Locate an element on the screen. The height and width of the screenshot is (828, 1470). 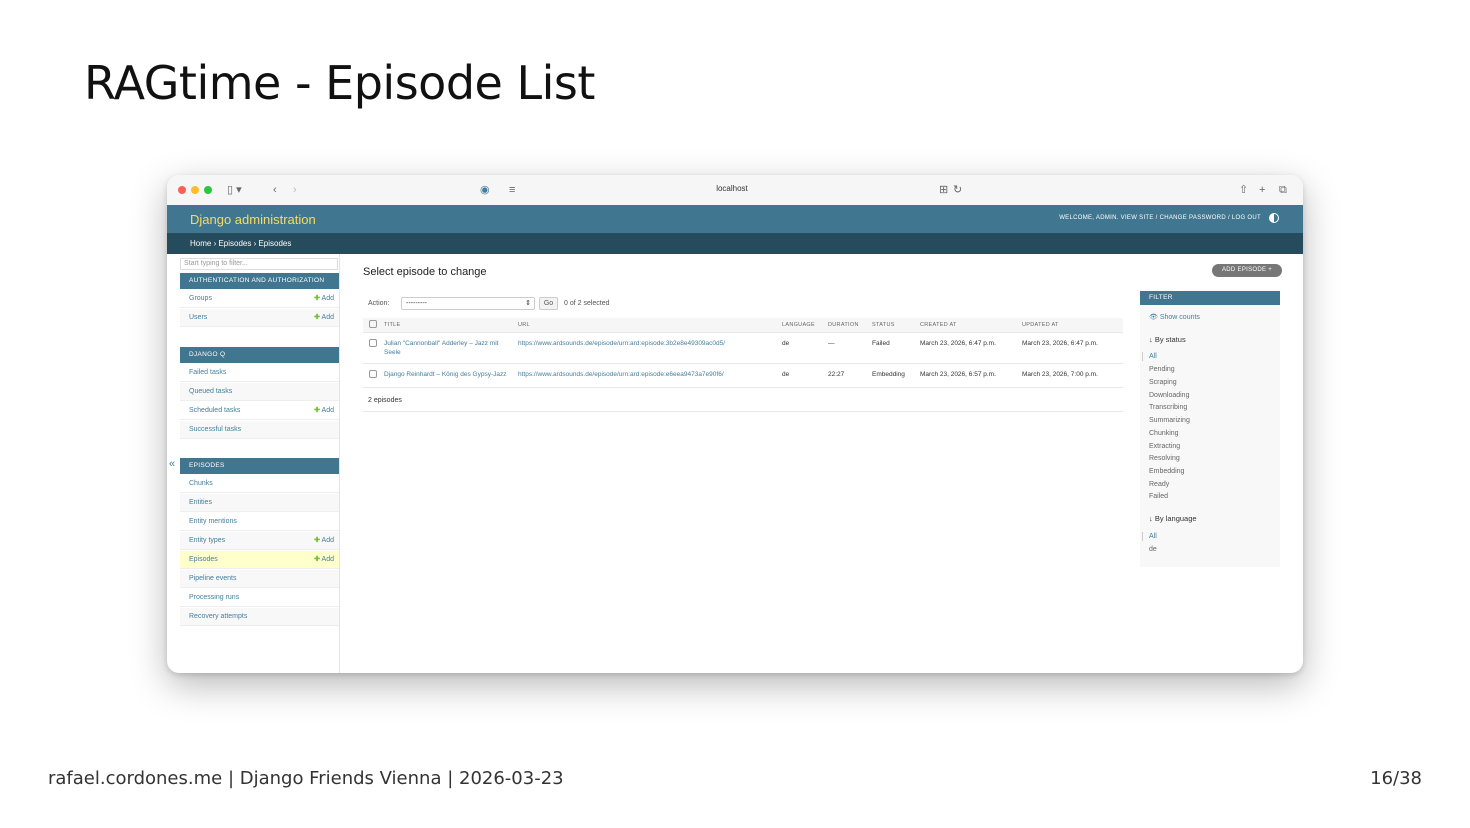
sidebar-item-entity-types: Entity types ✚ Add is located at coordinates (259, 541).